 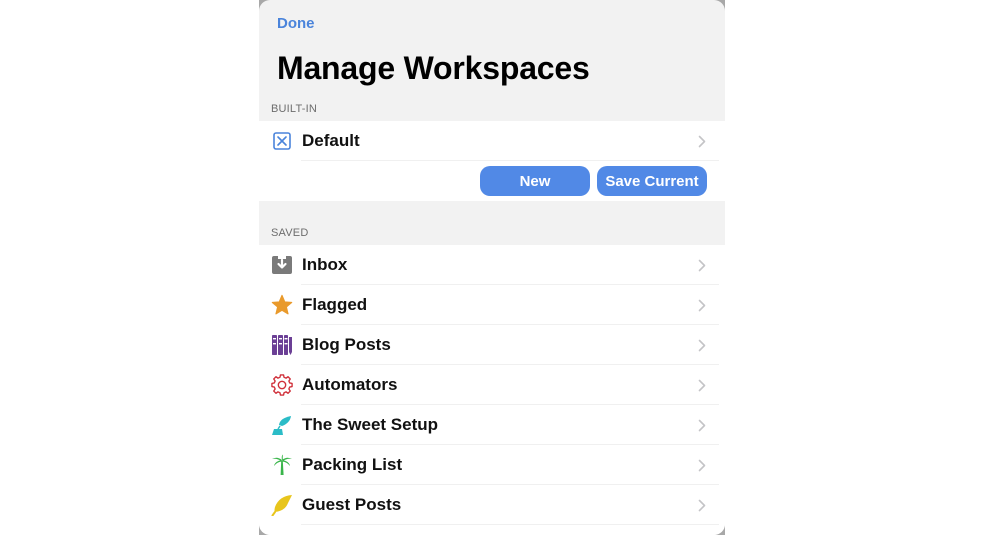 I want to click on workspace-row-inbox: Inbox, so click(x=492, y=265).